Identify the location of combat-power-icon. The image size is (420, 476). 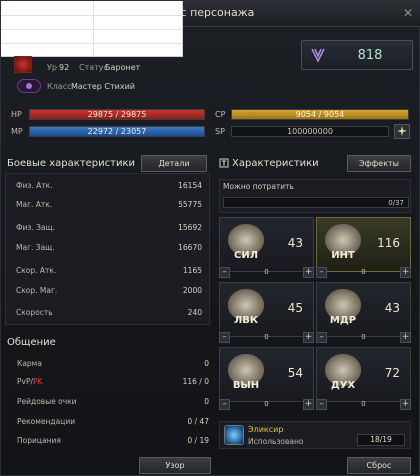
(318, 55).